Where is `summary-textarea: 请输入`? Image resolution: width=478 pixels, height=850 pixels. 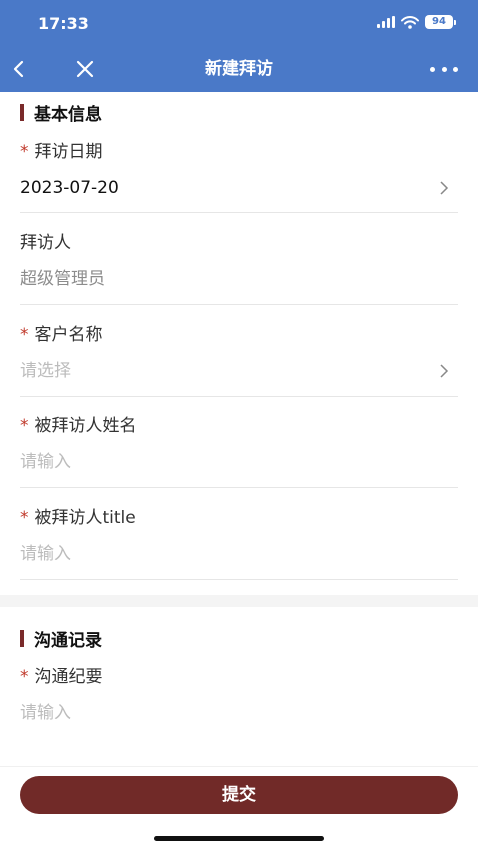
summary-textarea: 请输入 is located at coordinates (45, 713).